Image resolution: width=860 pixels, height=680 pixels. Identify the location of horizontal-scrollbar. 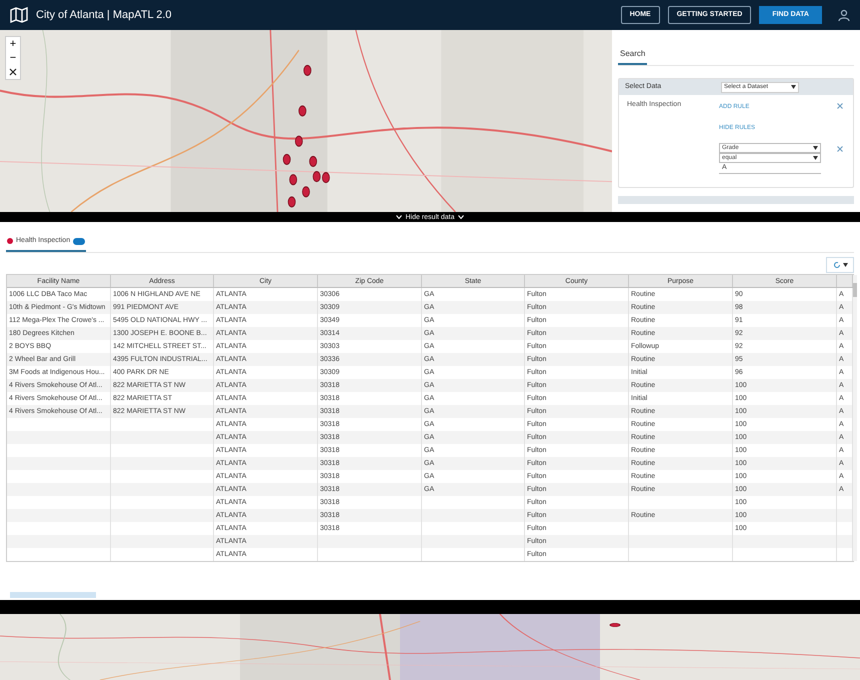
(53, 595).